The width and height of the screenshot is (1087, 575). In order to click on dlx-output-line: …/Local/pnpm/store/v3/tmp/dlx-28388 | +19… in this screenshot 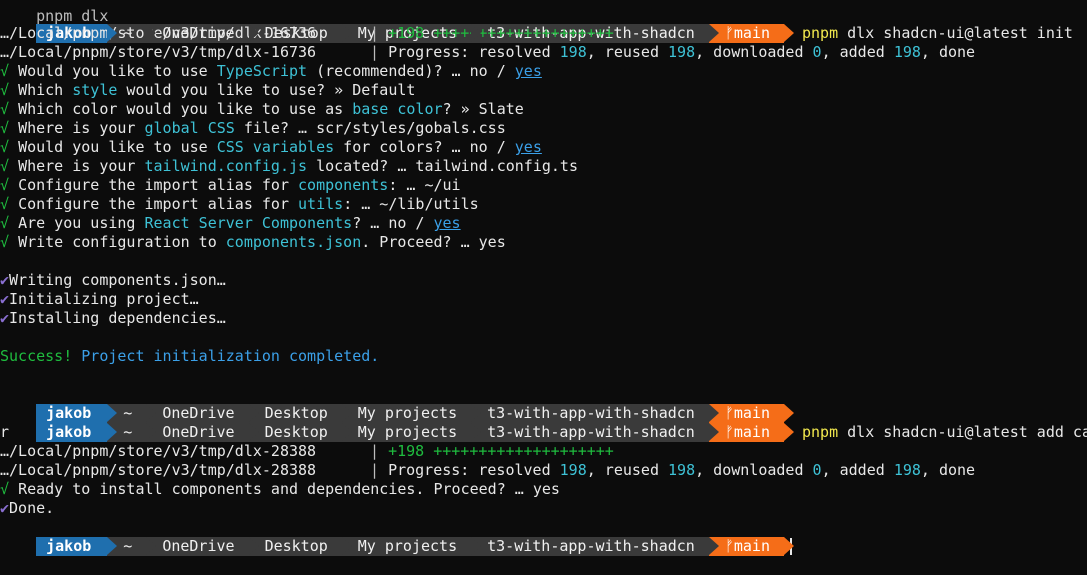, I will do `click(307, 451)`.